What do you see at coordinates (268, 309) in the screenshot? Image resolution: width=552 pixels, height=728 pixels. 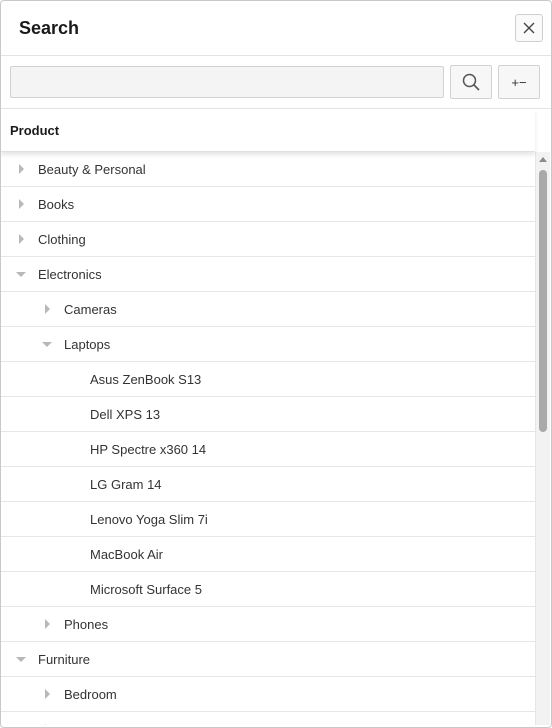 I see `tree-group-row: Cameras` at bounding box center [268, 309].